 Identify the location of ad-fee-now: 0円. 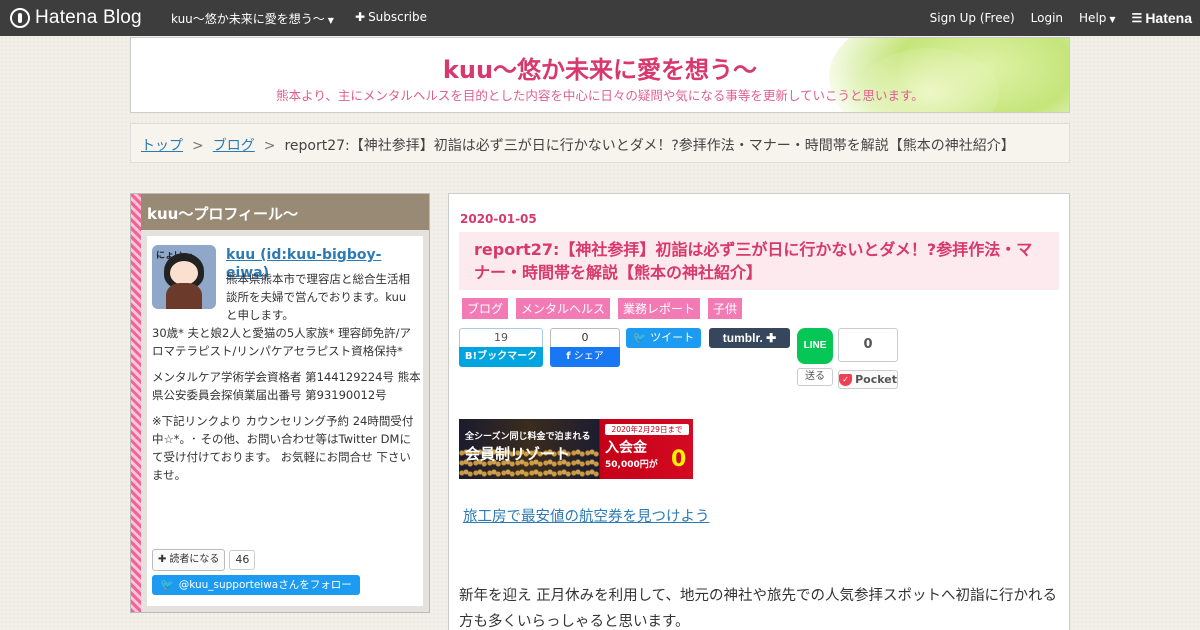
(682, 463).